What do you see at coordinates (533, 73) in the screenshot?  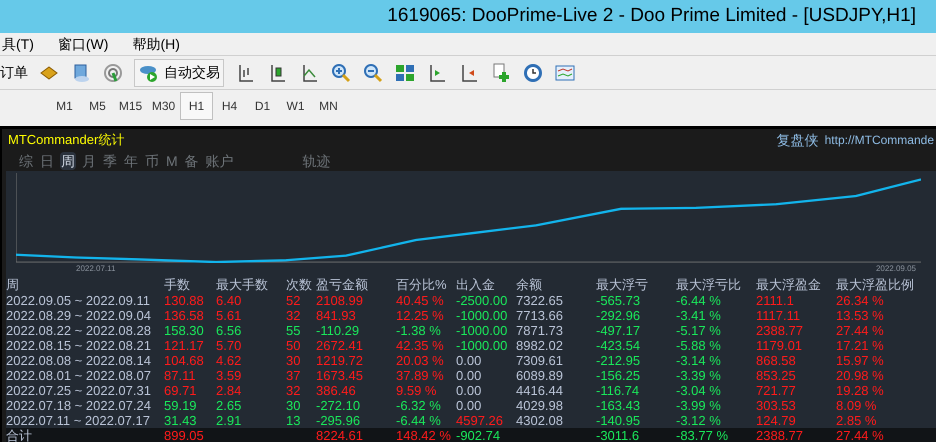 I see `clock-icon` at bounding box center [533, 73].